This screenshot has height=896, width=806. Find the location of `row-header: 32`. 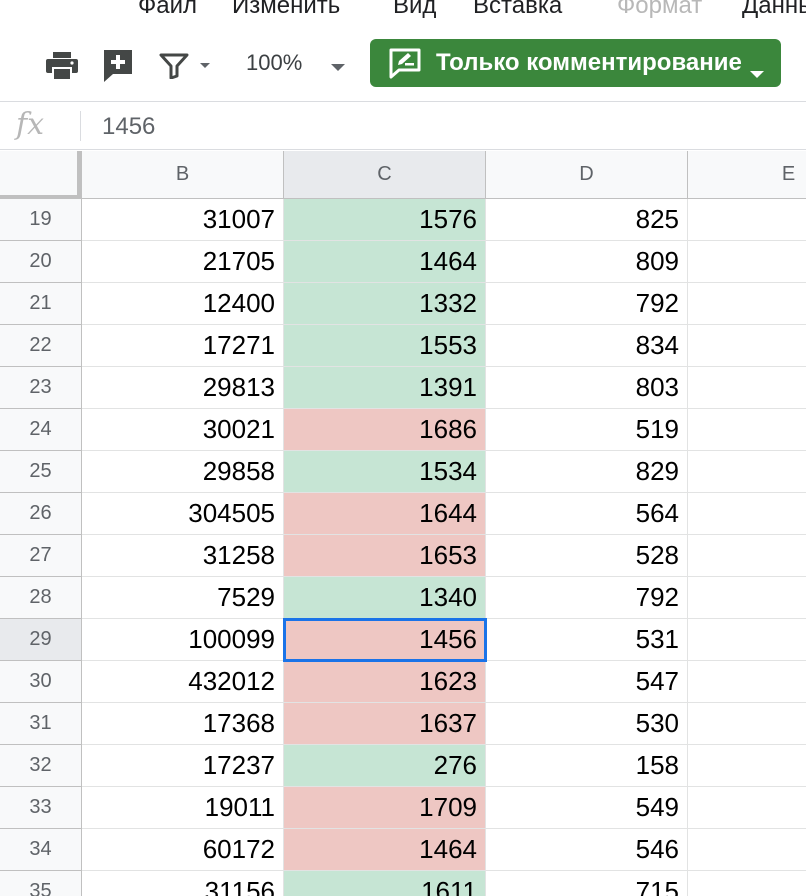

row-header: 32 is located at coordinates (41, 766).